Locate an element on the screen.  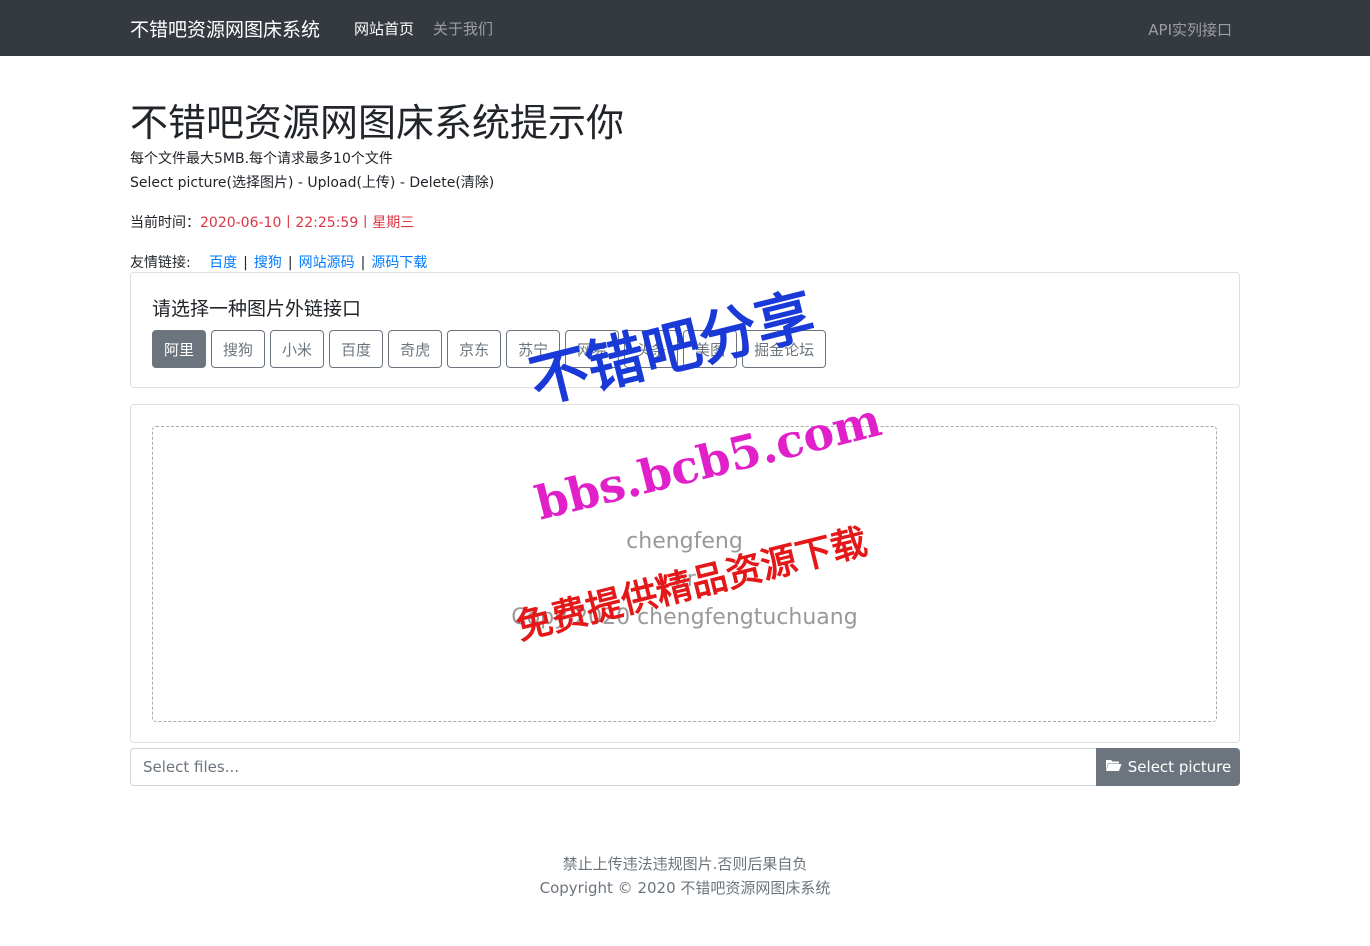
dropzone-line-2: or is located at coordinates (684, 579).